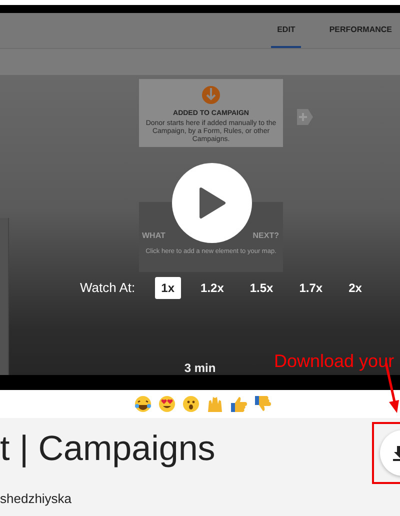  I want to click on highlight-frame, so click(386, 453).